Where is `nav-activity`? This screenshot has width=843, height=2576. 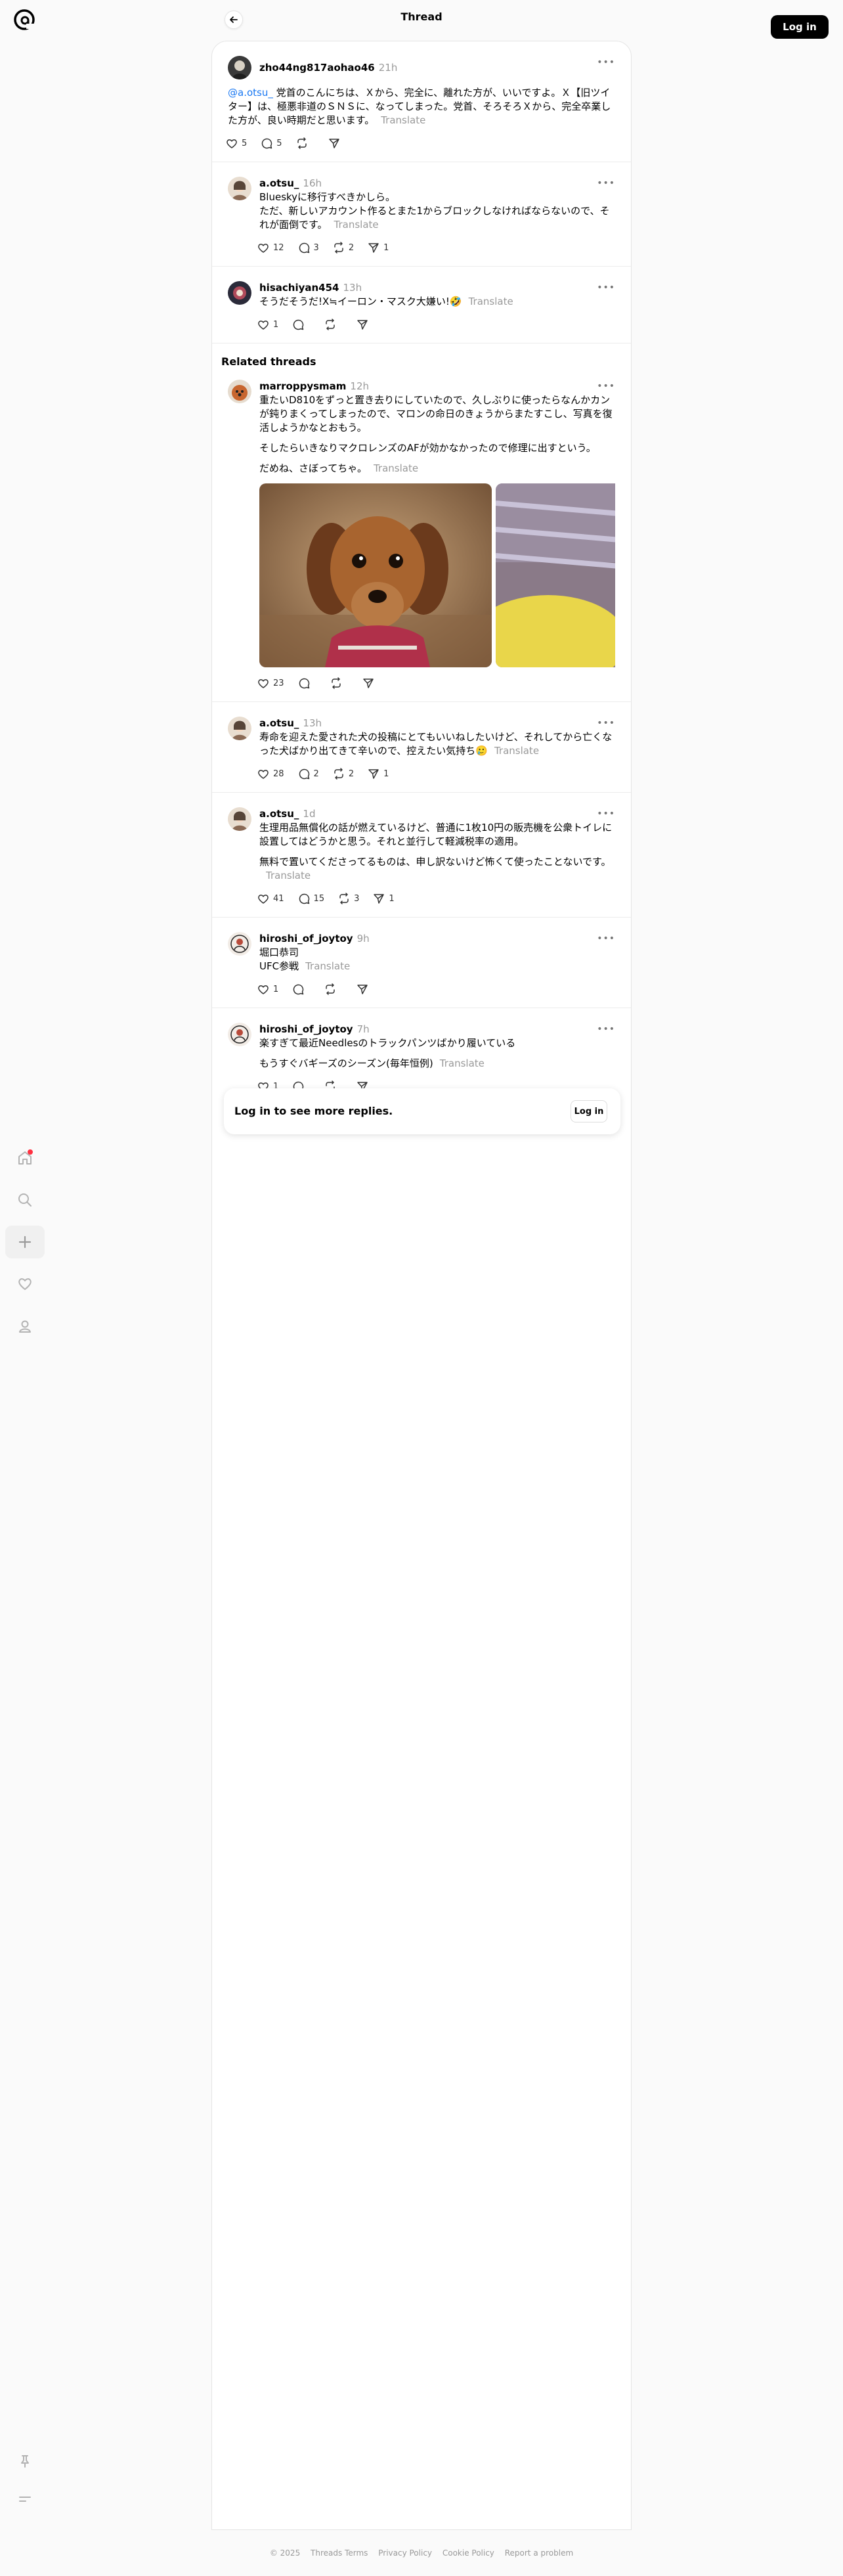 nav-activity is located at coordinates (25, 1284).